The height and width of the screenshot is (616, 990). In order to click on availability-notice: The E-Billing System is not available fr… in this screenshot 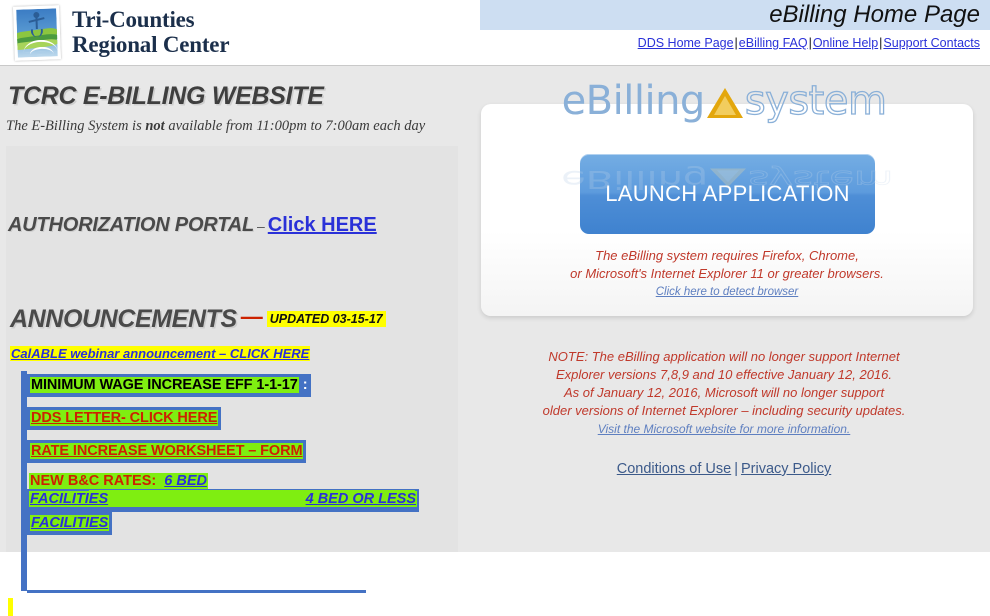, I will do `click(215, 126)`.